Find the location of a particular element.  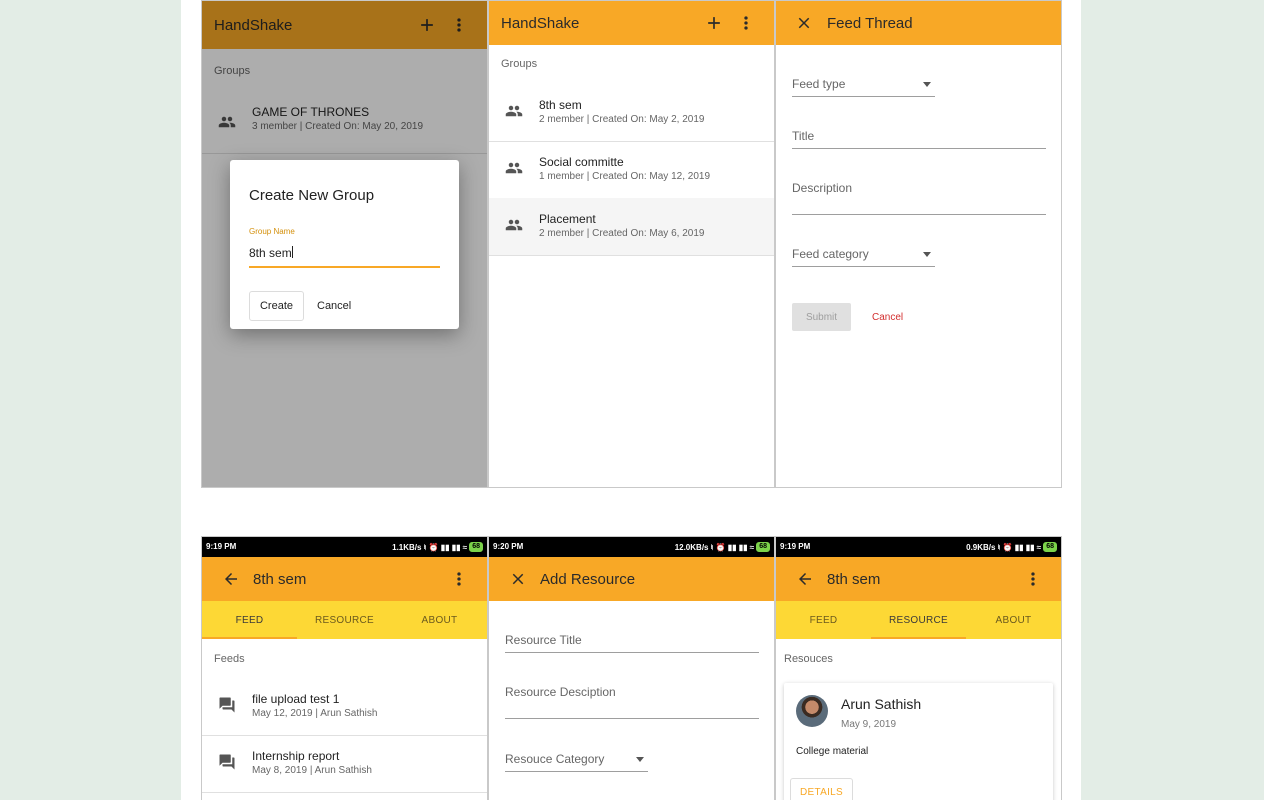

title-placeholder: Title is located at coordinates (803, 136).